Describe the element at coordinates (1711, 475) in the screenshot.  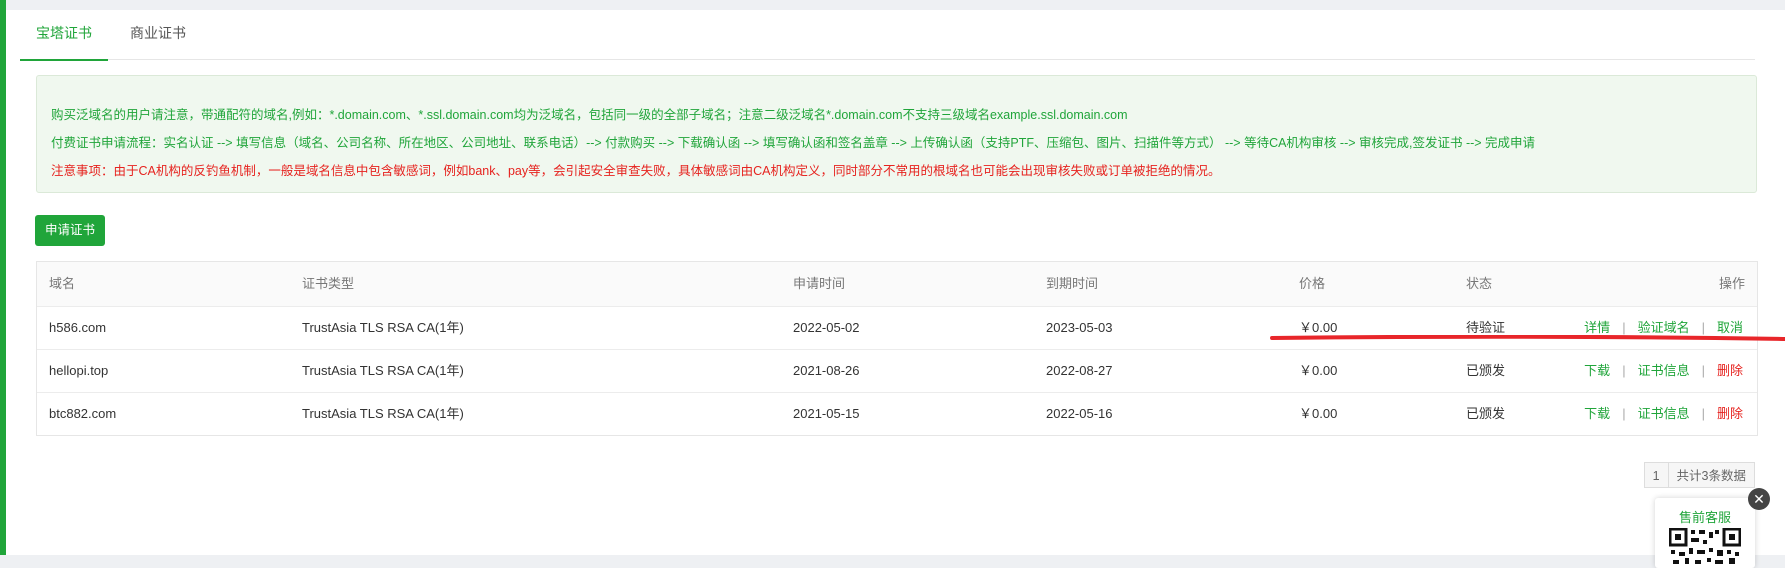
I see `total-count: 共计3条数据` at that location.